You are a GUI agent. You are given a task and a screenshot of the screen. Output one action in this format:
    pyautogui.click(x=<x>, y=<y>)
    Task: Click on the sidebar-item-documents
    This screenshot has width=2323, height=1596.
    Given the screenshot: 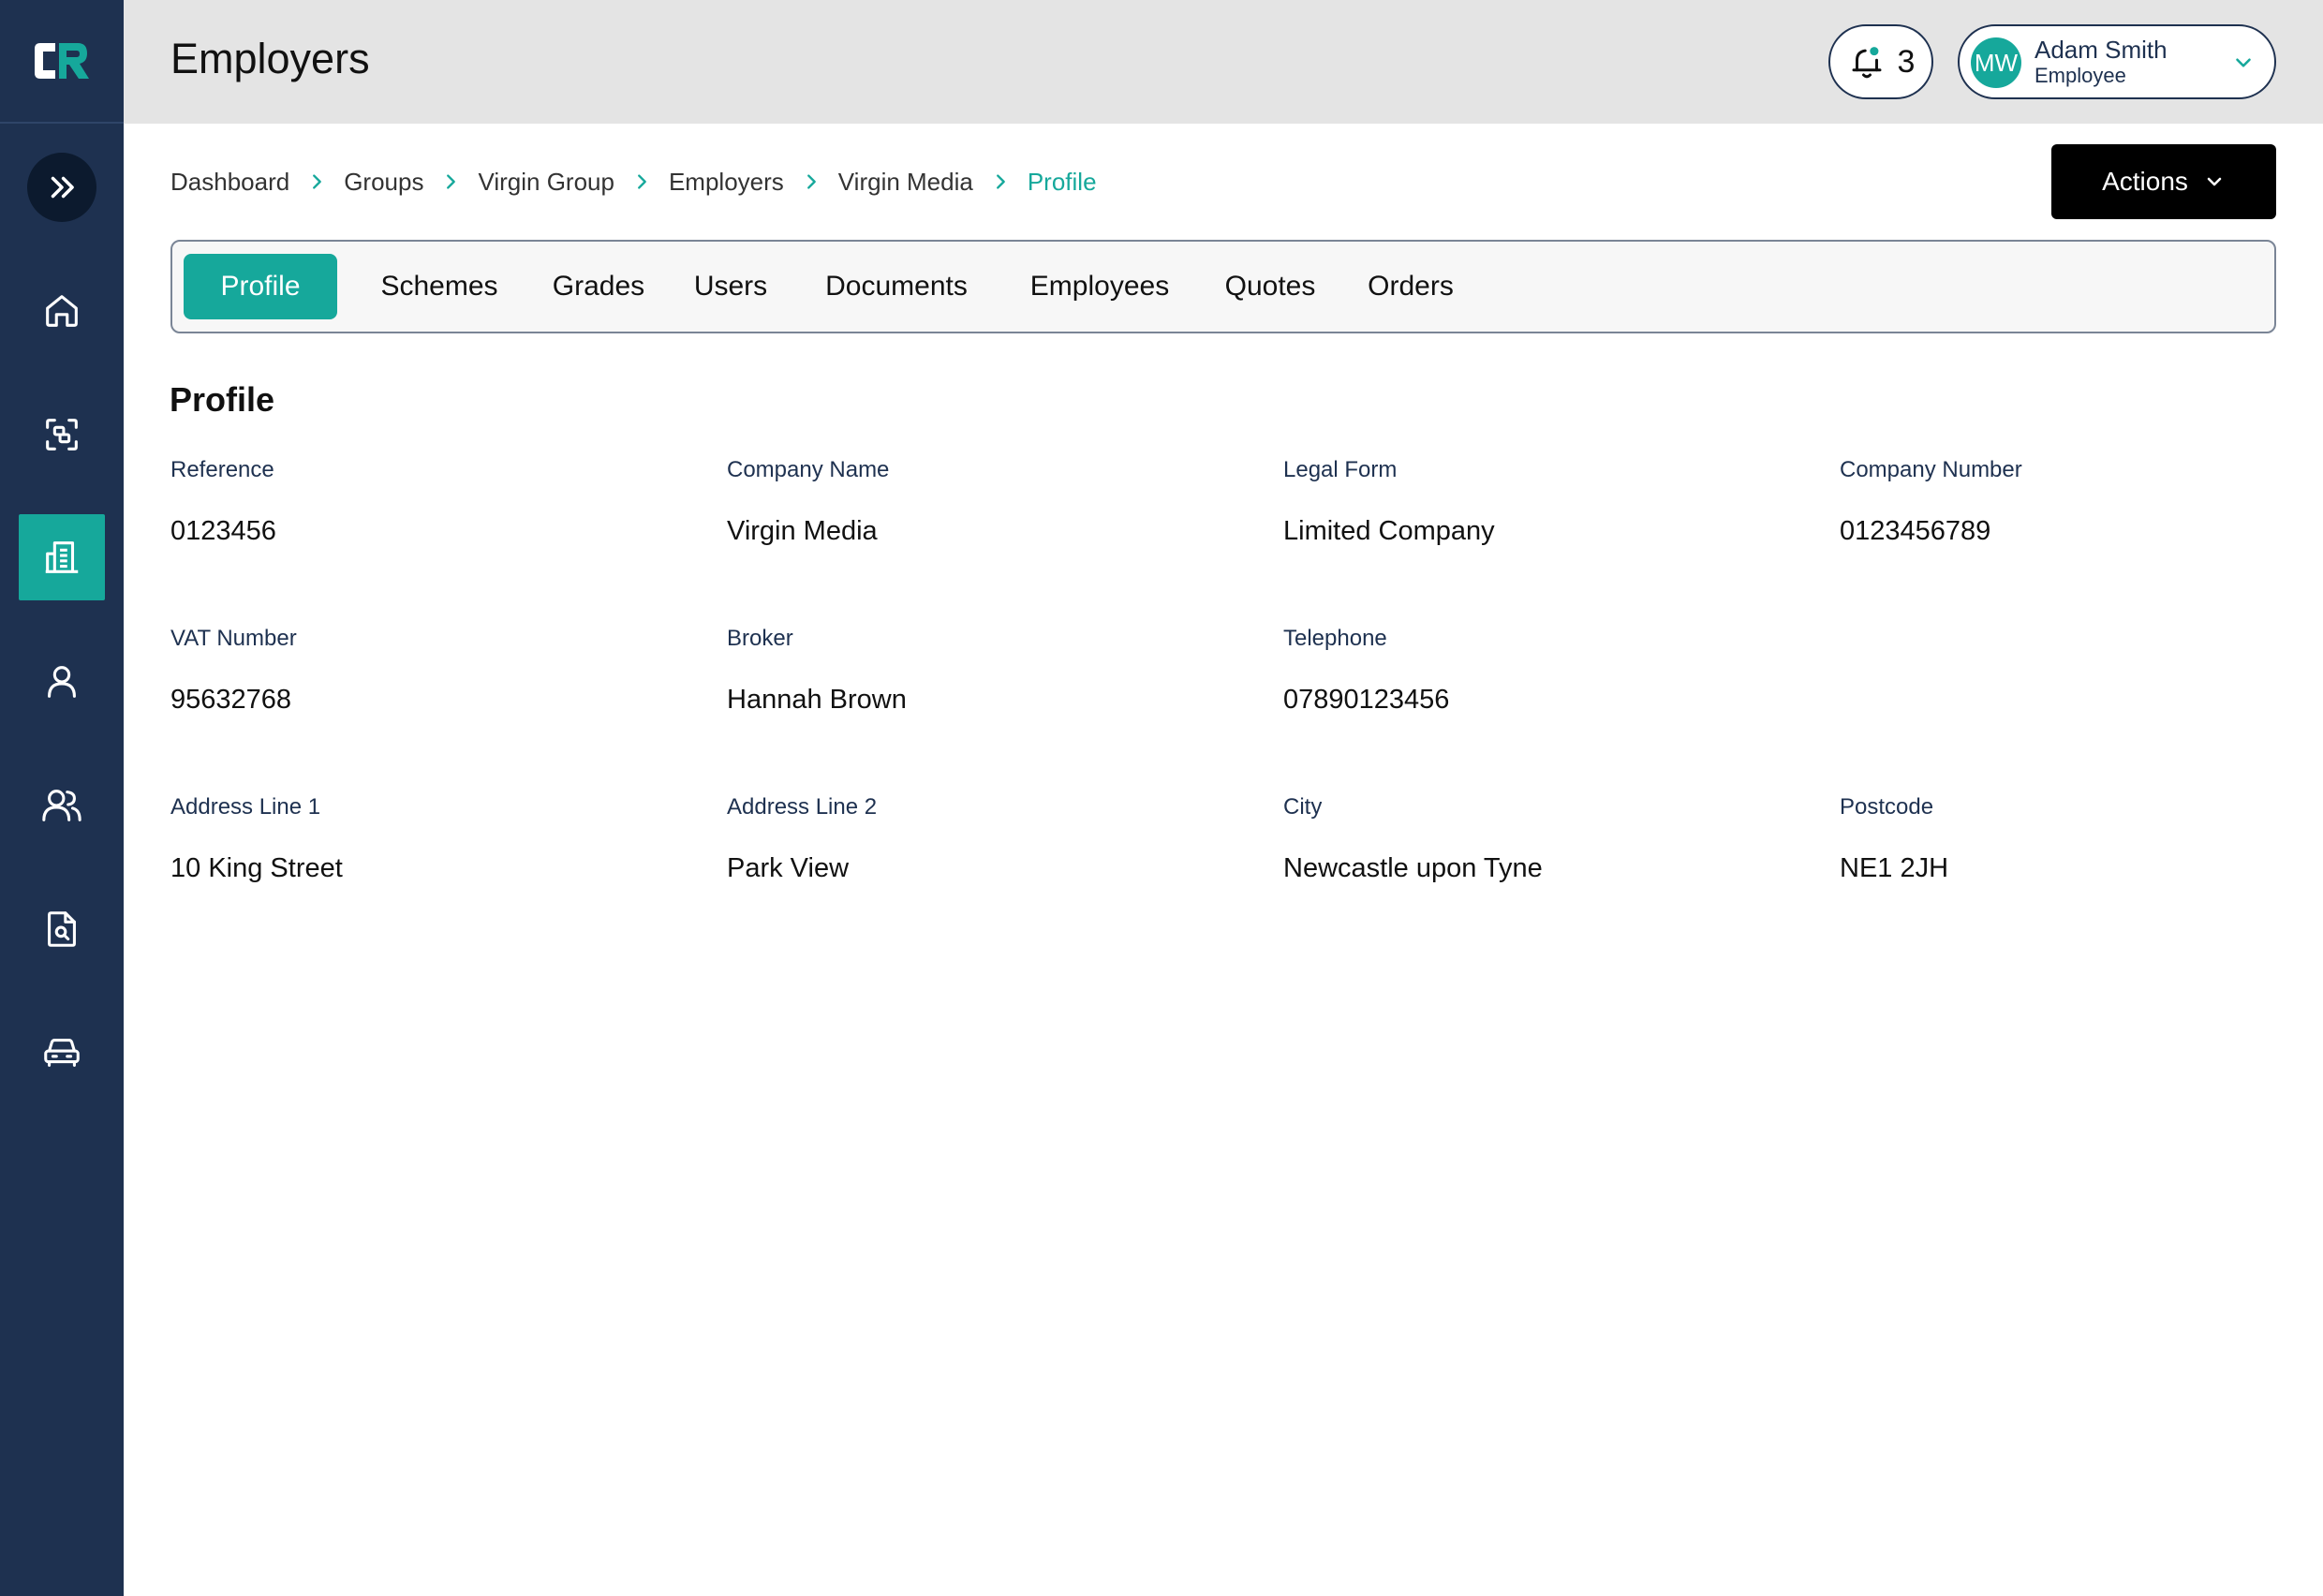 What is the action you would take?
    pyautogui.click(x=62, y=929)
    